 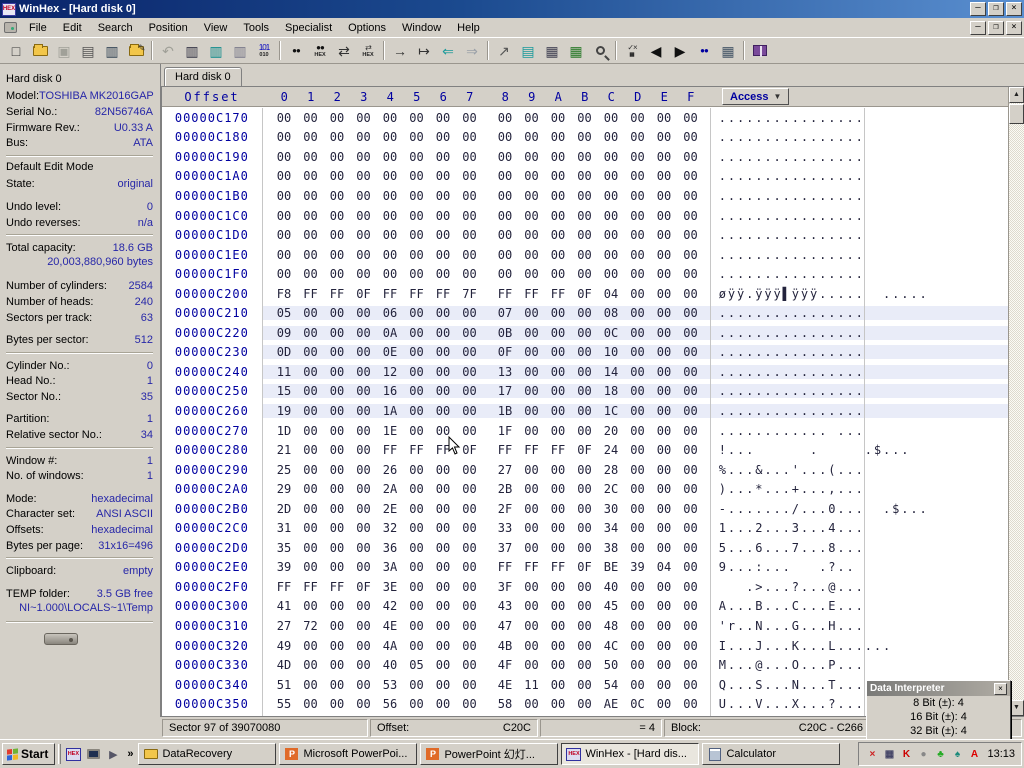 I want to click on byte-cell: 45, so click(x=611, y=606).